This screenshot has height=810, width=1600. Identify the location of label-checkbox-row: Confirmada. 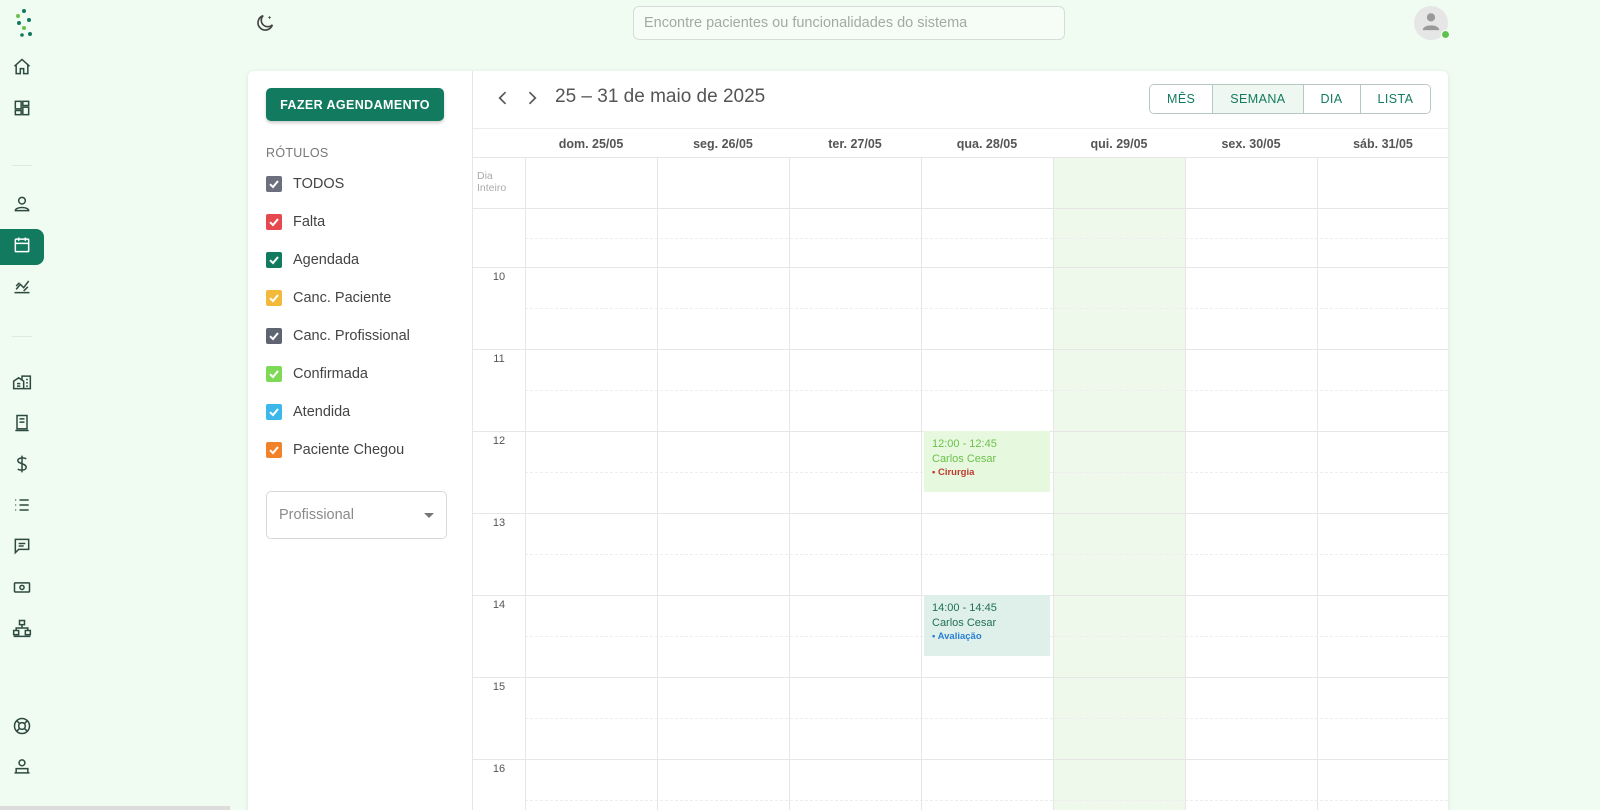
(317, 374).